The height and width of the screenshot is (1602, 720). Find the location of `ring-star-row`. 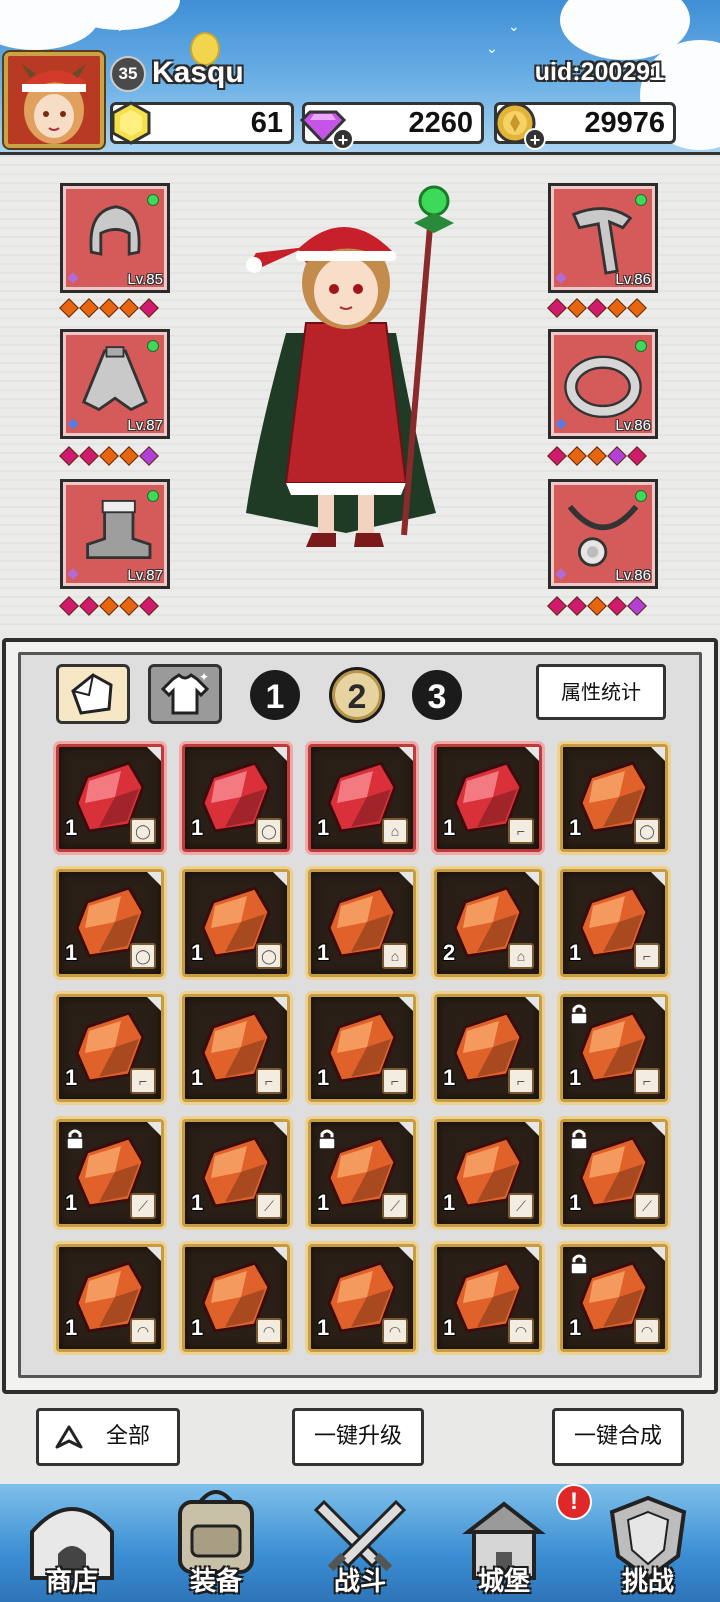

ring-star-row is located at coordinates (597, 456).